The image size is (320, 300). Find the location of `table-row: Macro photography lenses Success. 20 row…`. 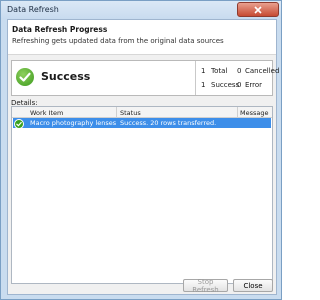

table-row: Macro photography lenses Success. 20 row… is located at coordinates (142, 123).